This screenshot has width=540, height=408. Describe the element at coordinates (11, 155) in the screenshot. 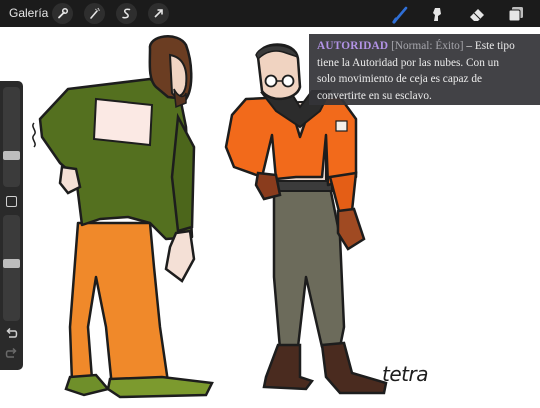

I see `brush-size-handle` at that location.